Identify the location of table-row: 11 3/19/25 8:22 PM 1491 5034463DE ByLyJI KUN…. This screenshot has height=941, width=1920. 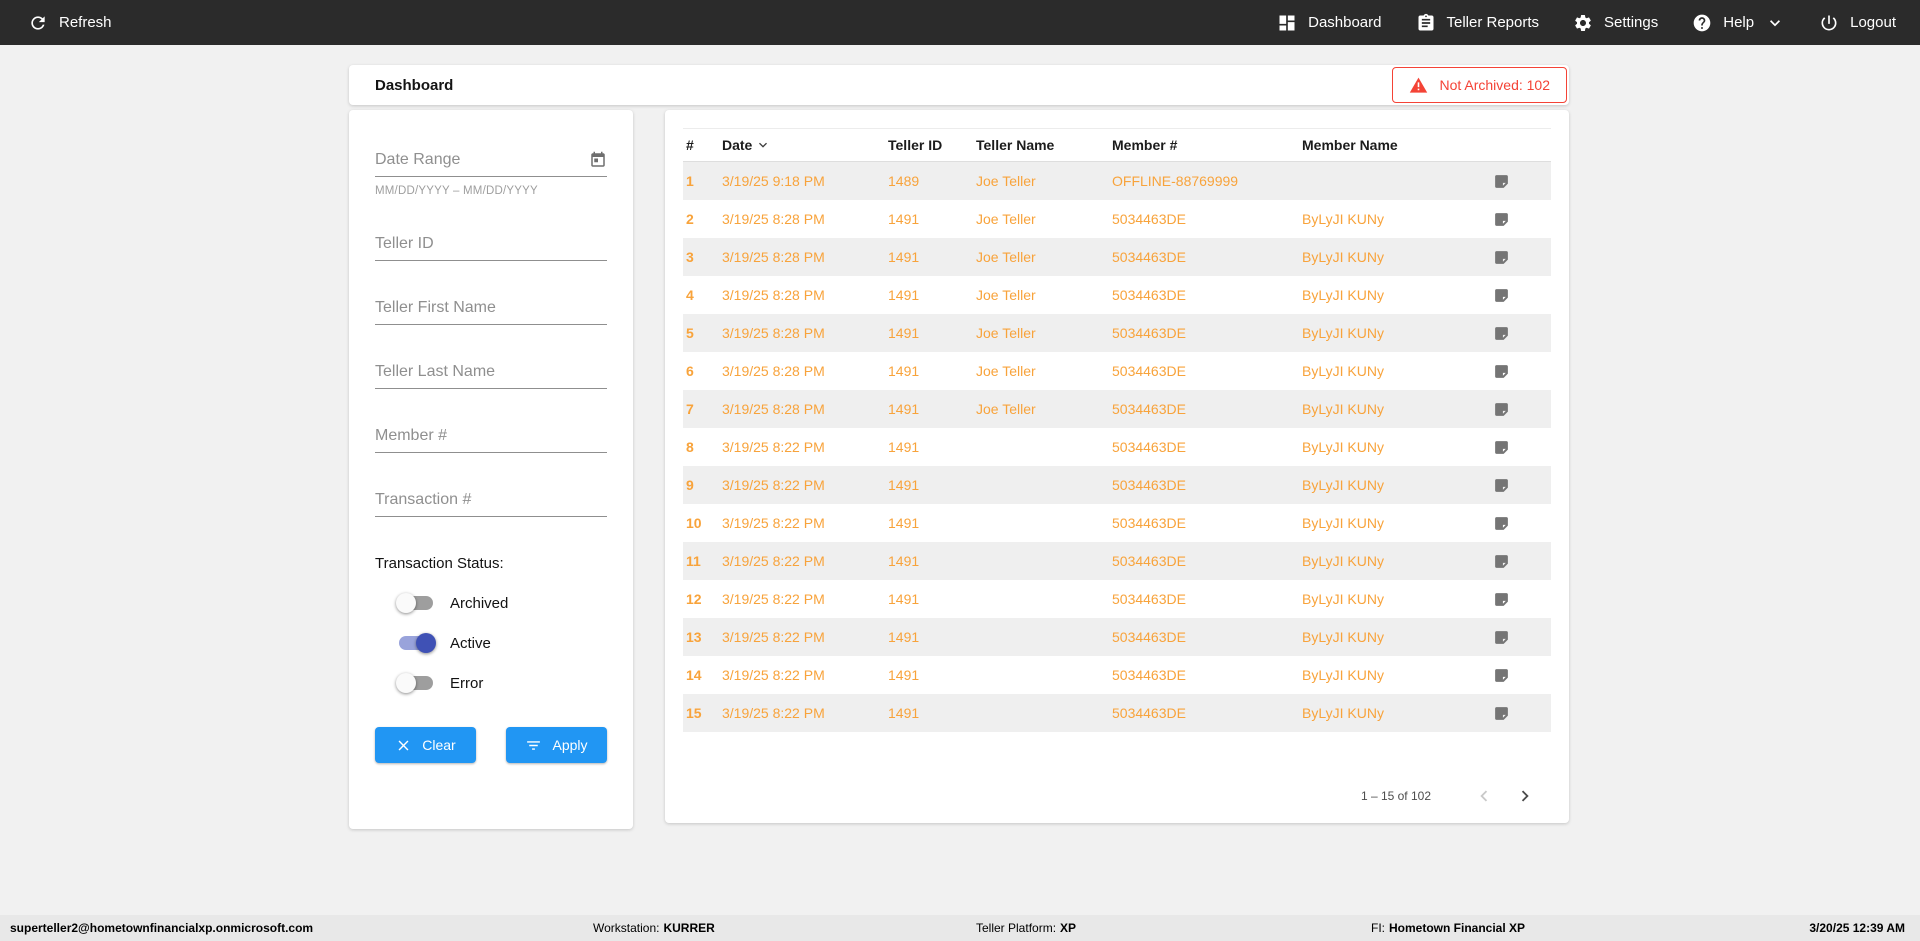
(1117, 561).